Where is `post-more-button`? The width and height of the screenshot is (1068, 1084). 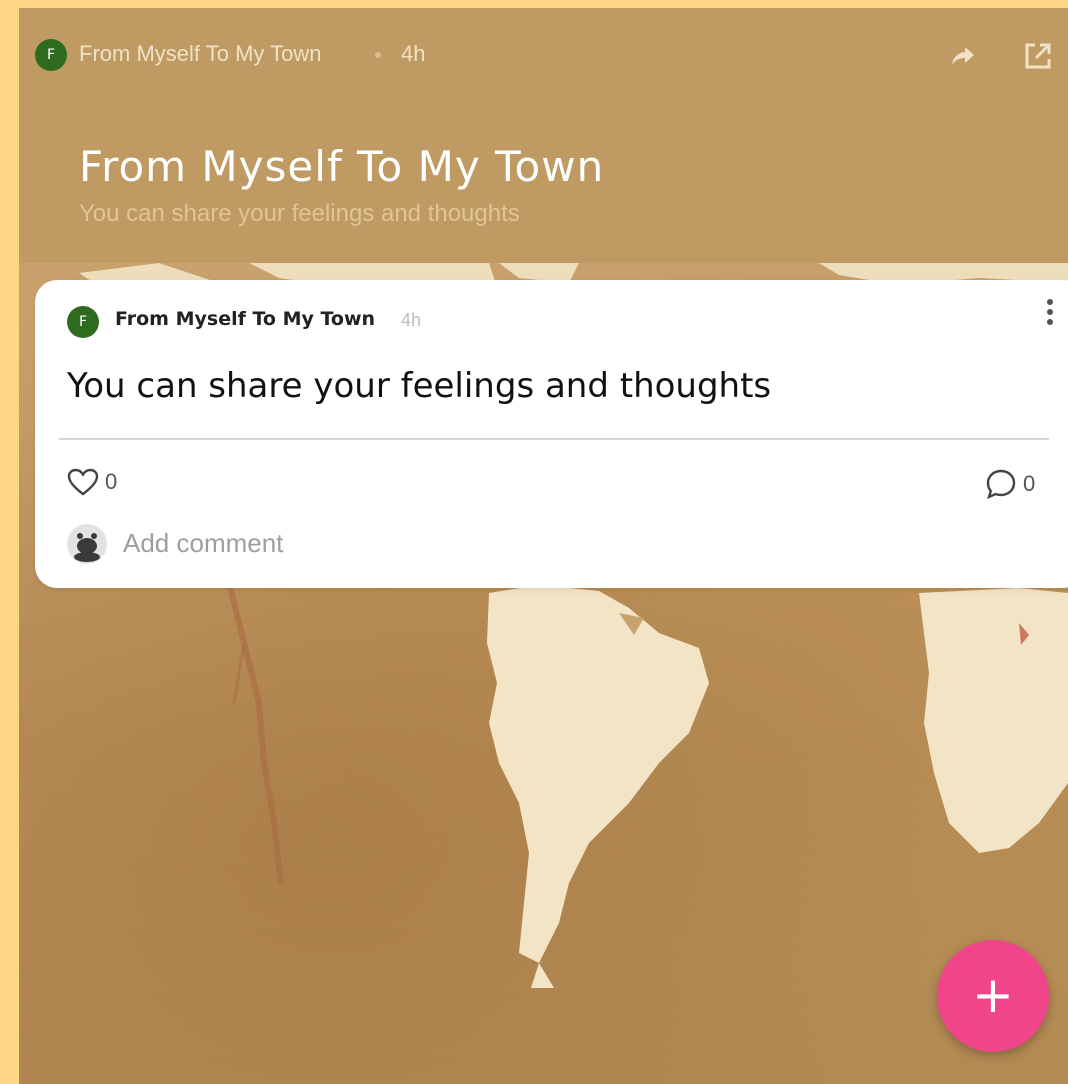
post-more-button is located at coordinates (1050, 312).